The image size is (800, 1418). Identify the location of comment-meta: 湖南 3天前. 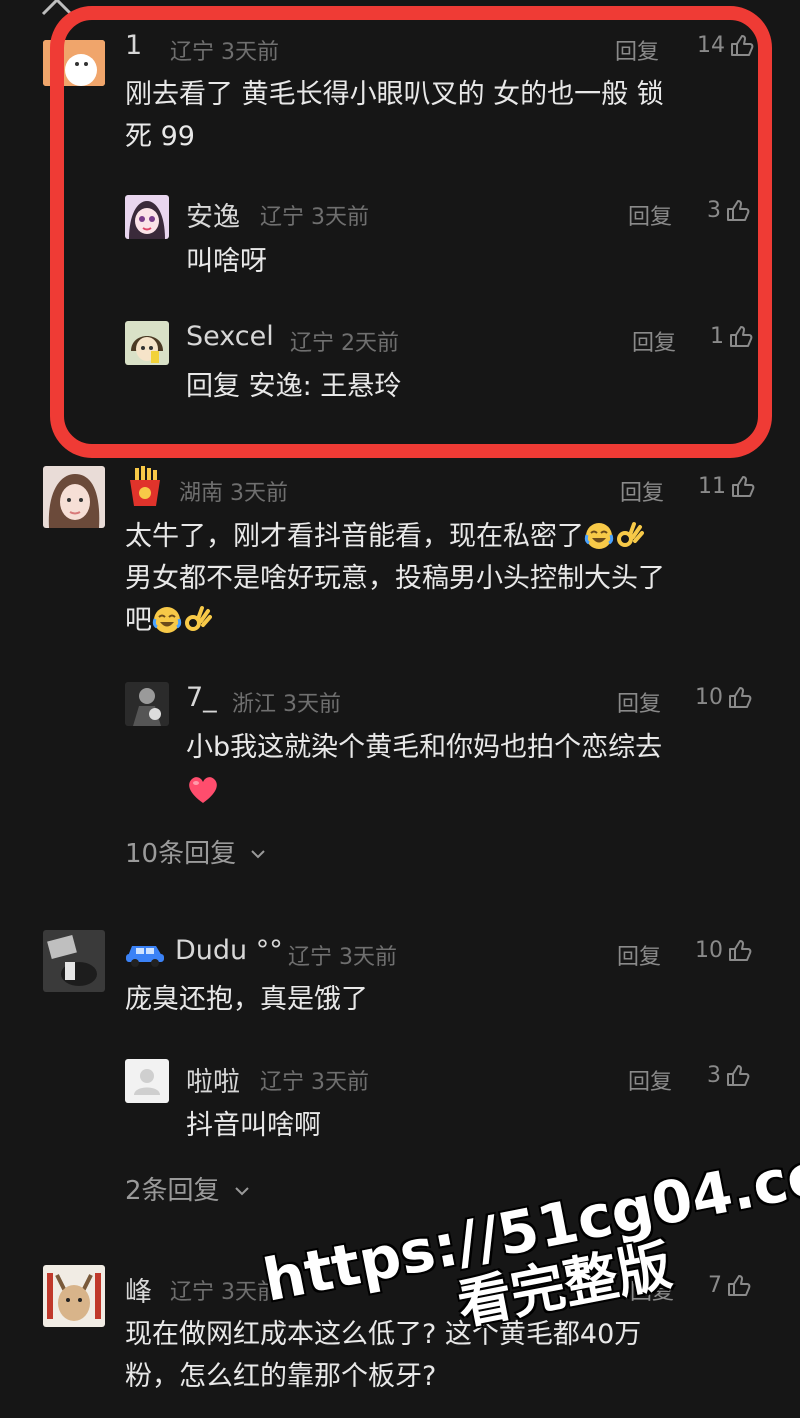
(234, 493).